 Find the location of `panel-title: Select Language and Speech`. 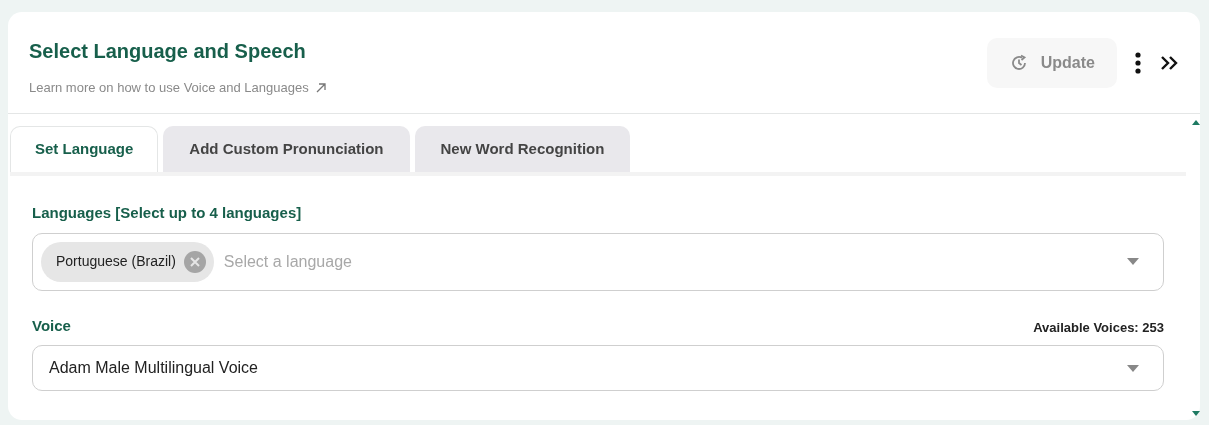

panel-title: Select Language and Speech is located at coordinates (168, 51).